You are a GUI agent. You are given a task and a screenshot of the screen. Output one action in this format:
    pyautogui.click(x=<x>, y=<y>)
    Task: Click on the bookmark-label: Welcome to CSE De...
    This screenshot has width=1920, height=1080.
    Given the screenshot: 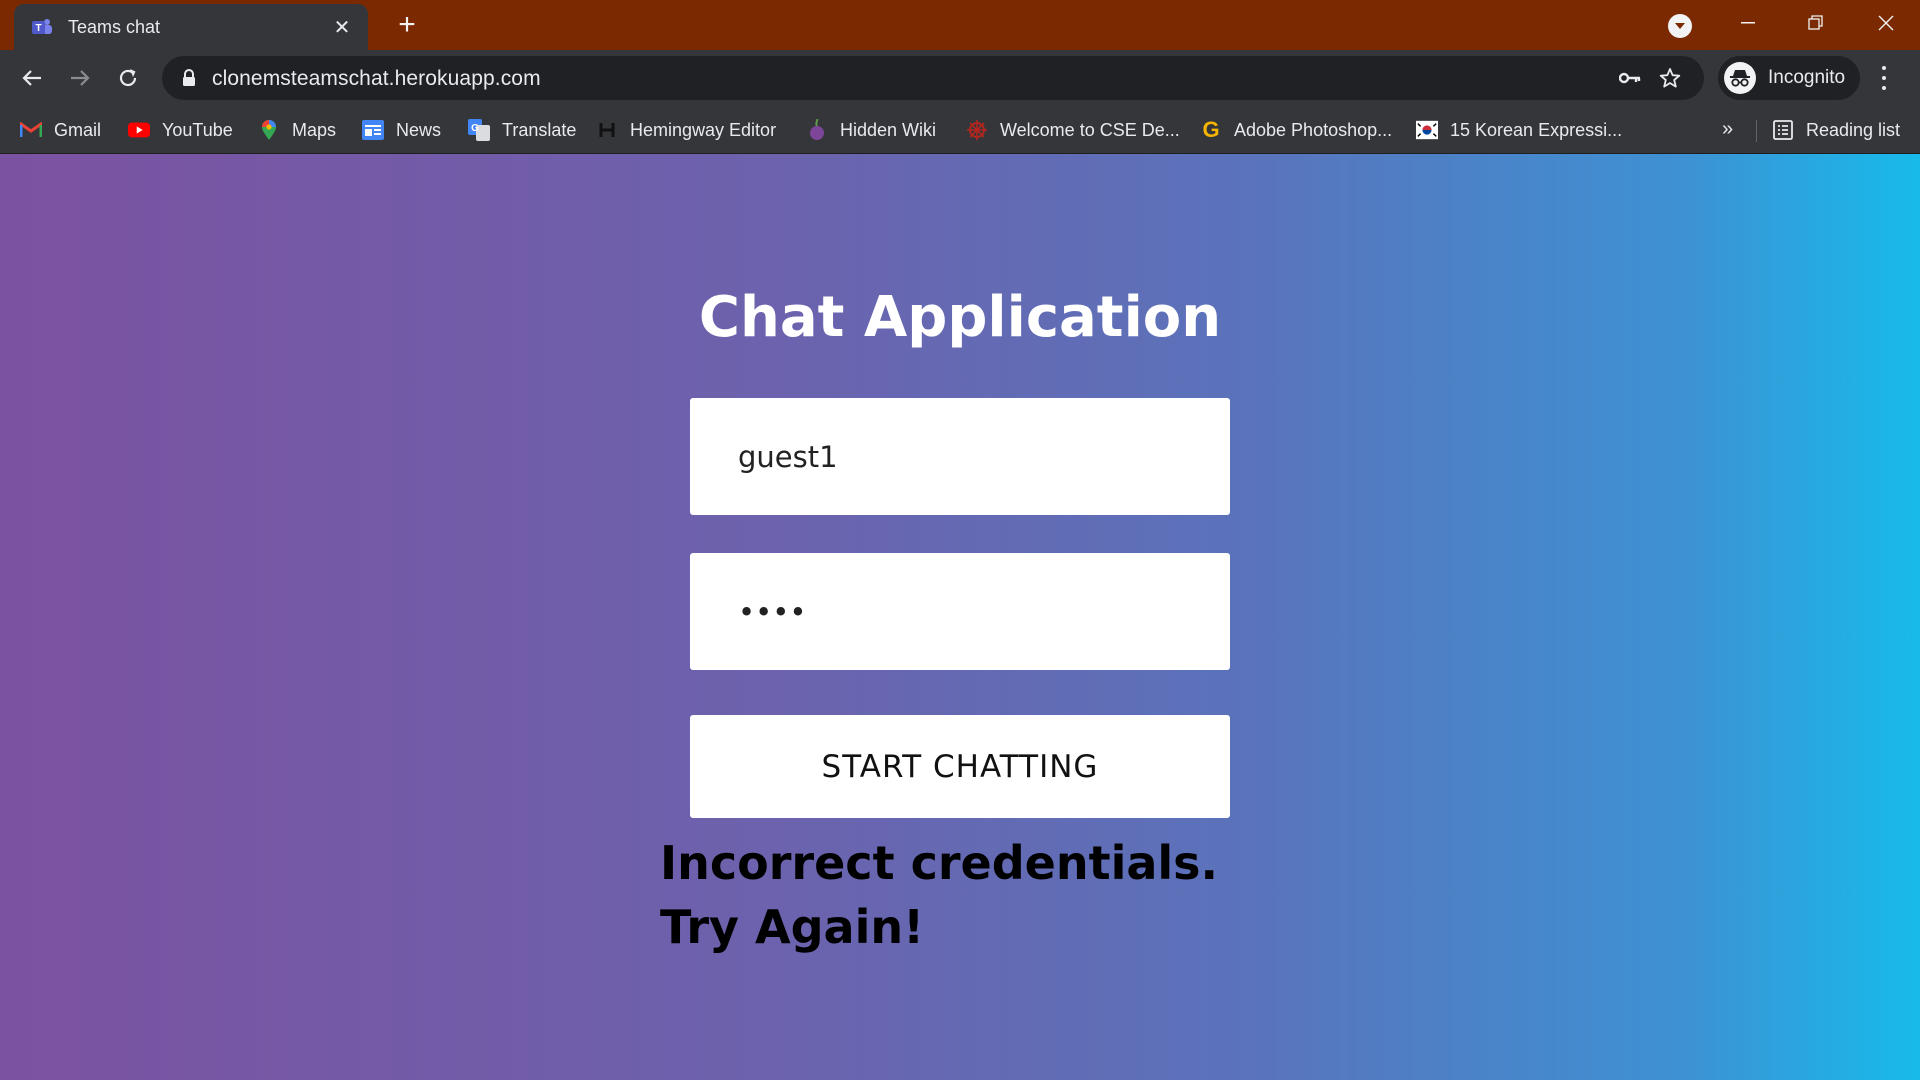 What is the action you would take?
    pyautogui.click(x=1090, y=129)
    